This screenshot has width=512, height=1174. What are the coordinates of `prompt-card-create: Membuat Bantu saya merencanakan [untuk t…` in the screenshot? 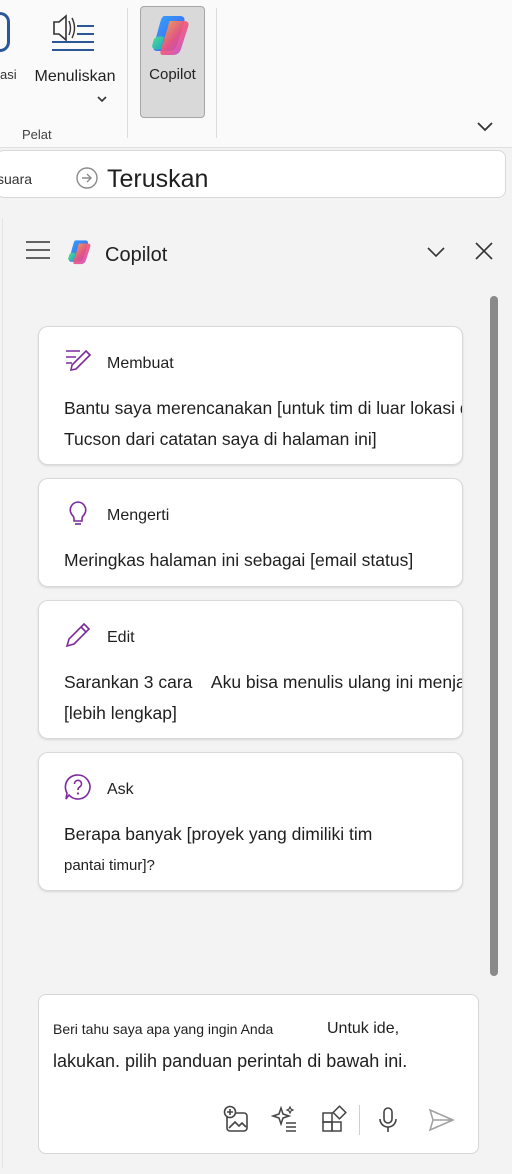 It's located at (250, 395).